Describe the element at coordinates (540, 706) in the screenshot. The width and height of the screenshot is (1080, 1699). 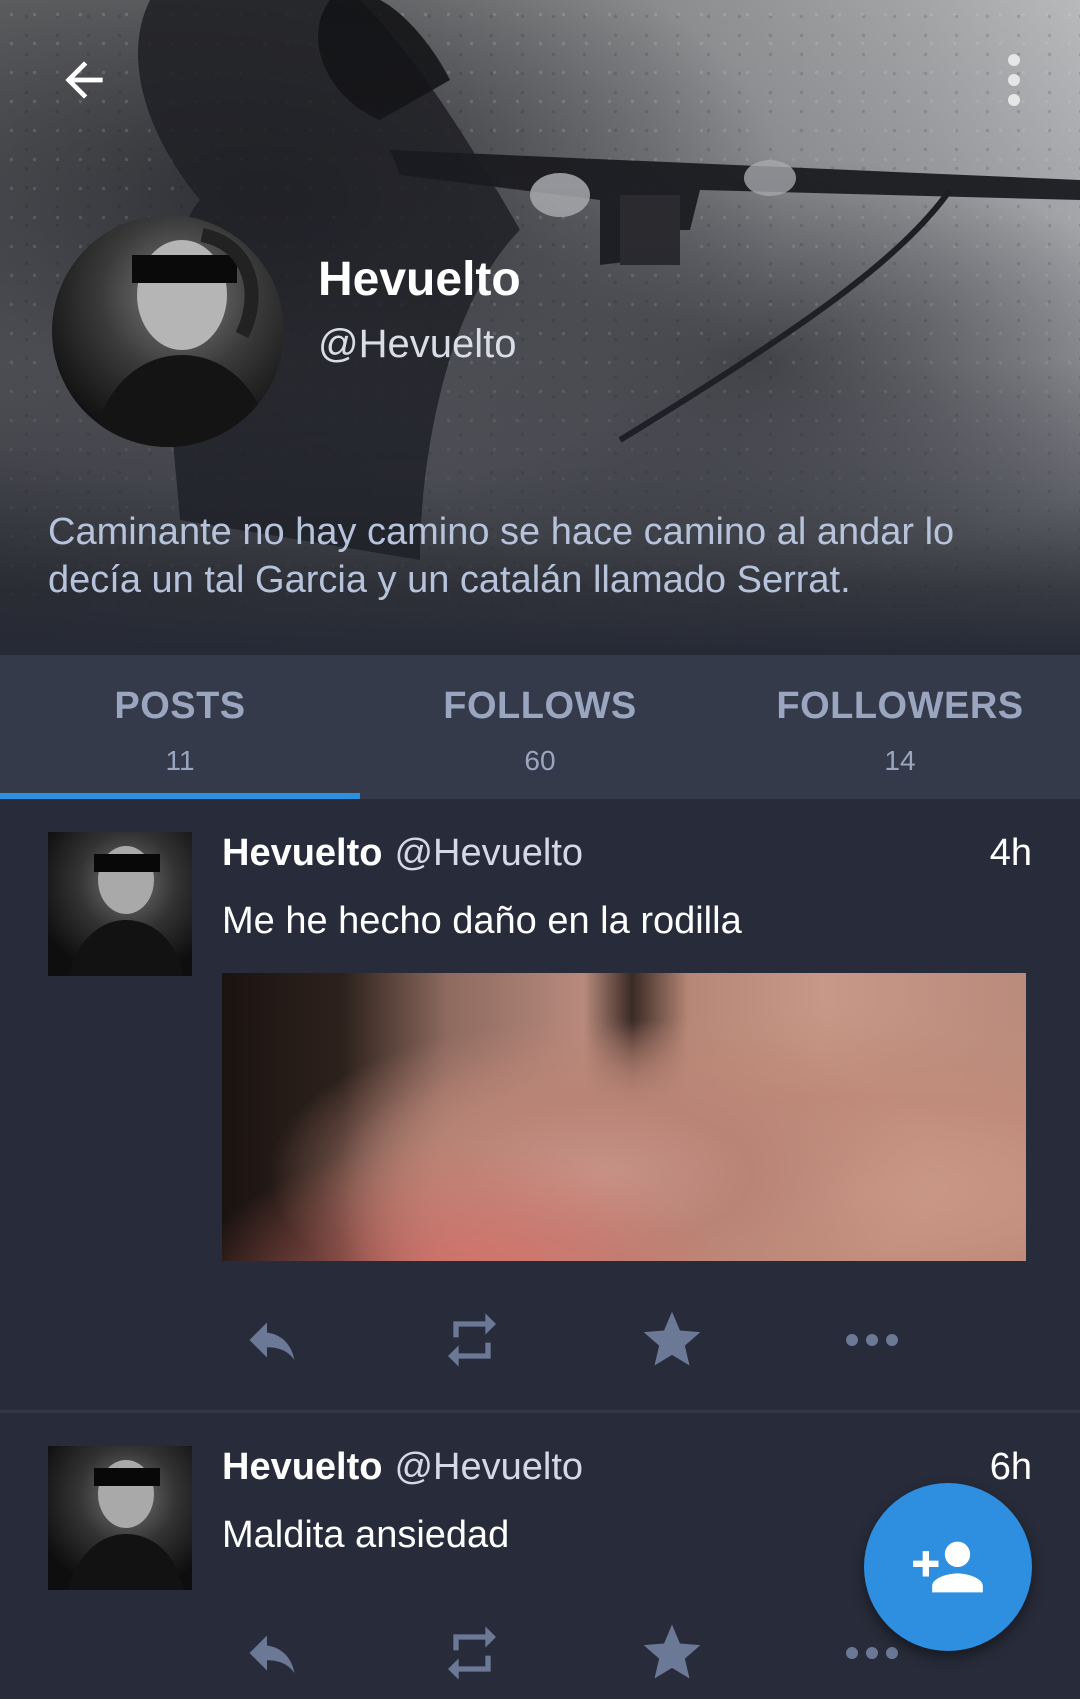
I see `tab-follows-label: FOLLOWS` at that location.